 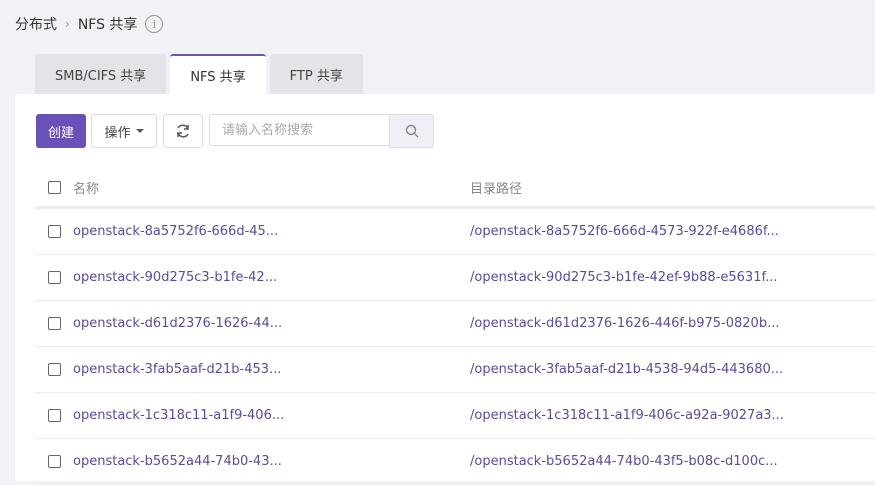 I want to click on toolbar: 创建 操作, so click(x=235, y=131).